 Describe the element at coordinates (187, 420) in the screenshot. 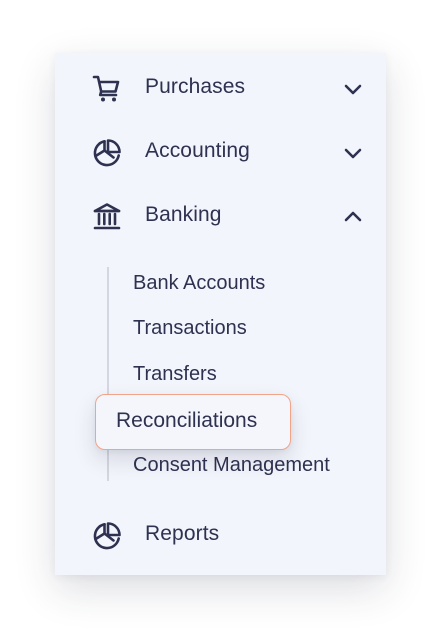

I see `submenu-item-label: Reconciliations` at that location.